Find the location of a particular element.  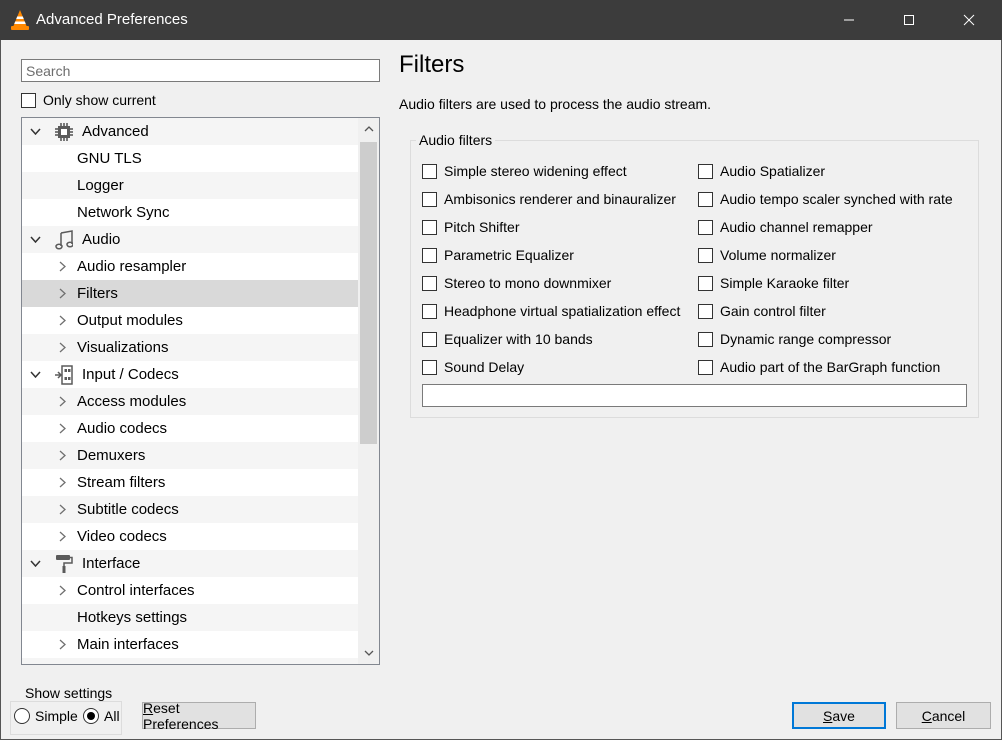

scroll-down-button is located at coordinates (368, 653).